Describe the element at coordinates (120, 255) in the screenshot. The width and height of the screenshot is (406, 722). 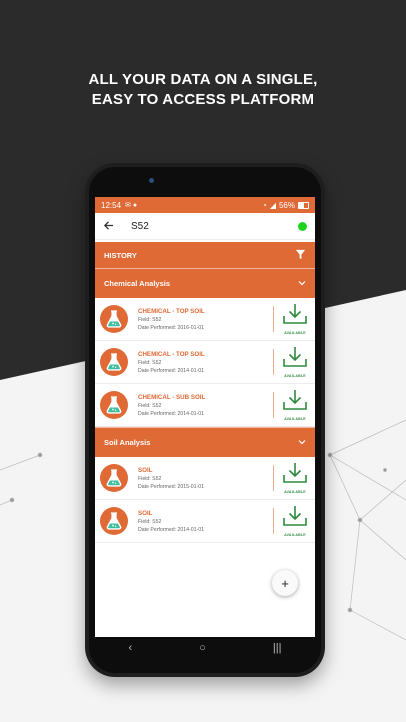
I see `history-label: HISTORY` at that location.